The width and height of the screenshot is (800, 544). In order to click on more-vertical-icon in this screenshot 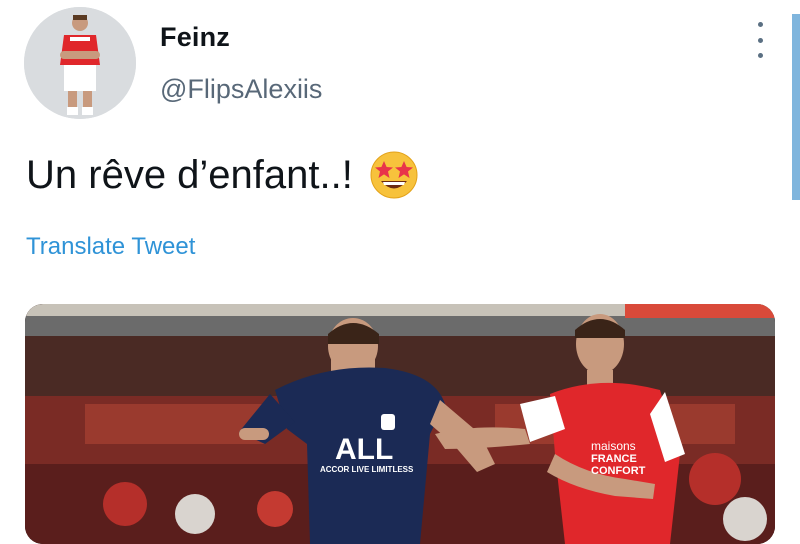, I will do `click(760, 24)`.